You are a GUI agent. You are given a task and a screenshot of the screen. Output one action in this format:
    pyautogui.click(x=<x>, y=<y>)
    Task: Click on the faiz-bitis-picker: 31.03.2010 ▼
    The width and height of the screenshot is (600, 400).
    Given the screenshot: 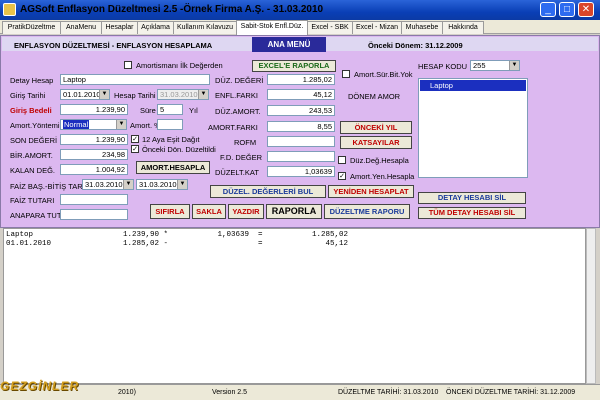 What is the action you would take?
    pyautogui.click(x=162, y=184)
    